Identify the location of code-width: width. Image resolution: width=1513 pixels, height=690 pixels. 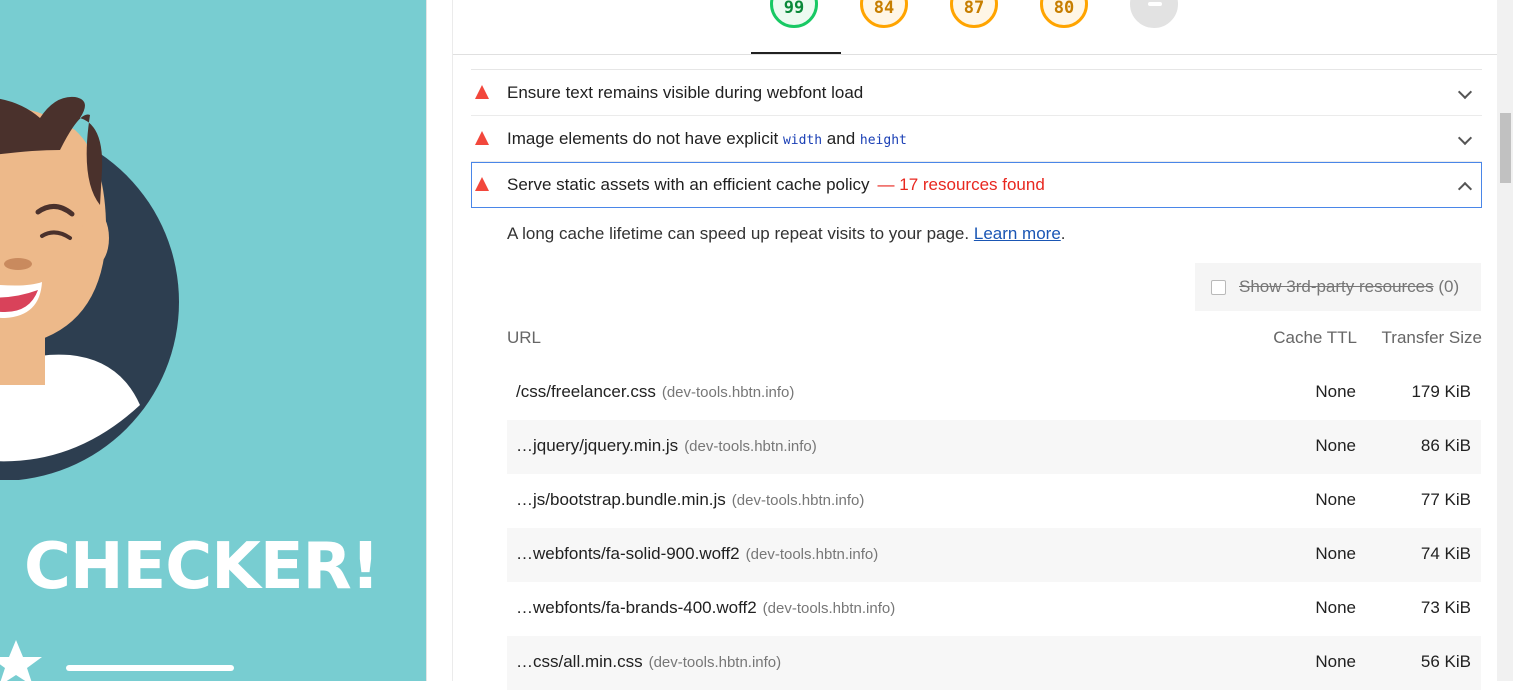
(802, 140).